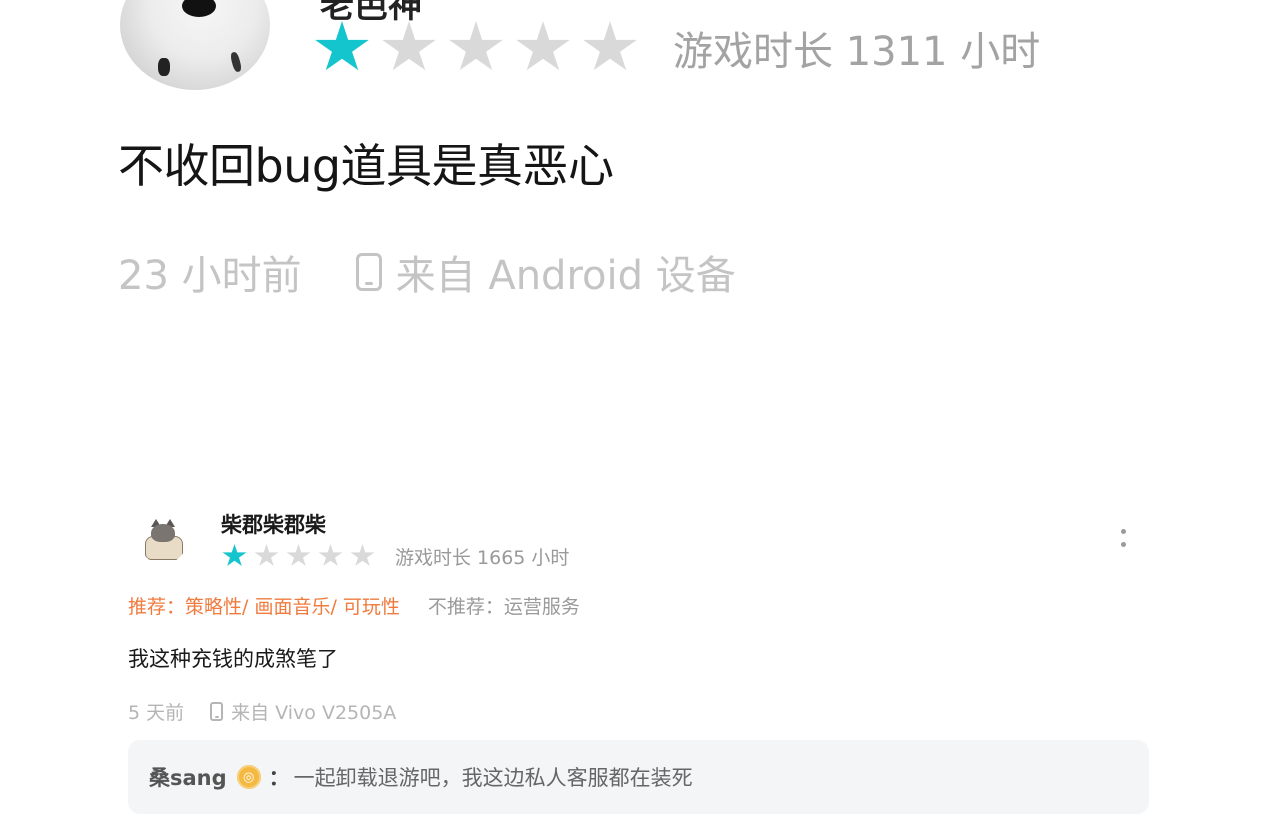 The height and width of the screenshot is (825, 1284). I want to click on playtime: 游戏时长 1665 小时, so click(482, 557).